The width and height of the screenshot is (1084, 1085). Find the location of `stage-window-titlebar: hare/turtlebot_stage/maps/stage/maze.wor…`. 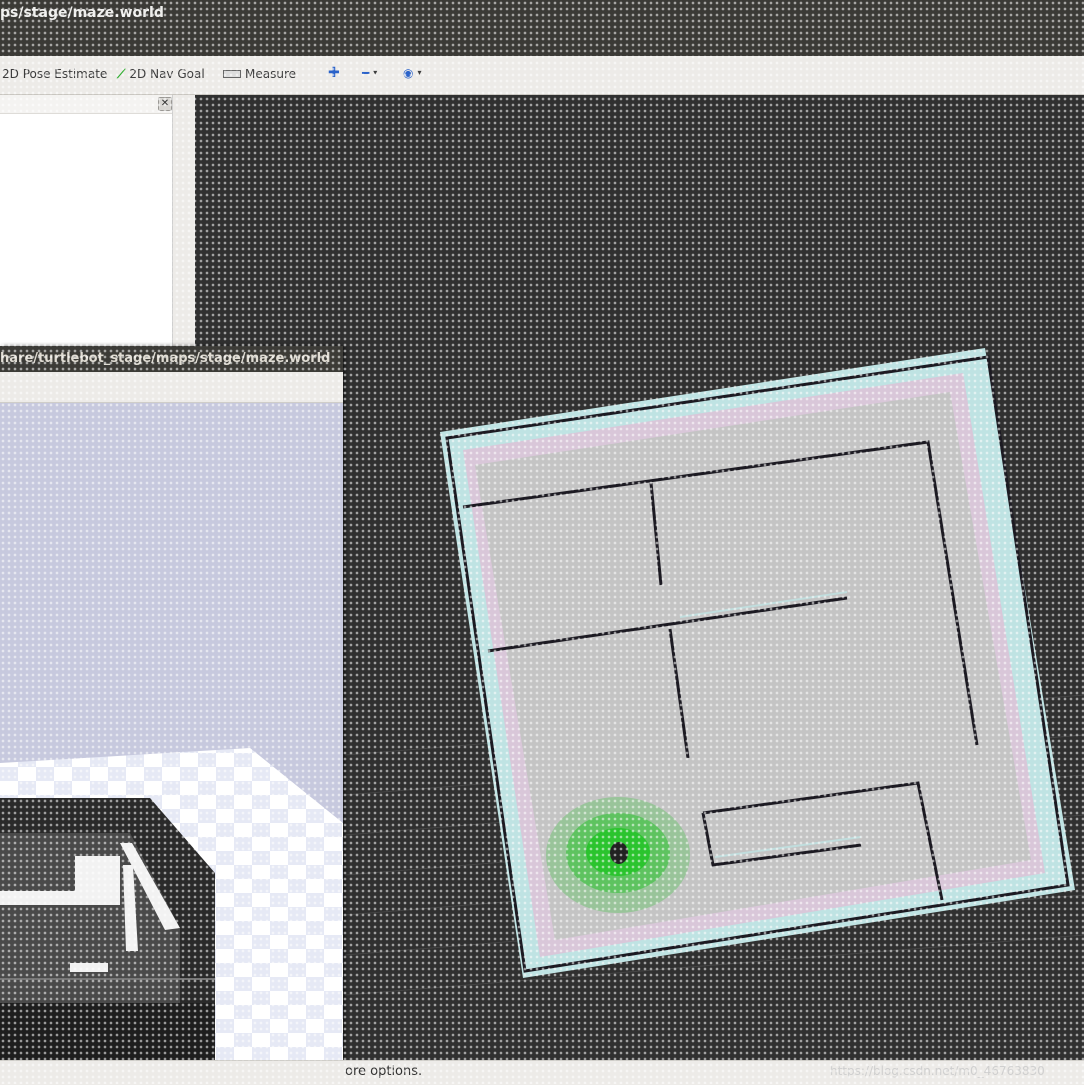

stage-window-titlebar: hare/turtlebot_stage/maps/stage/maze.wor… is located at coordinates (171, 359).